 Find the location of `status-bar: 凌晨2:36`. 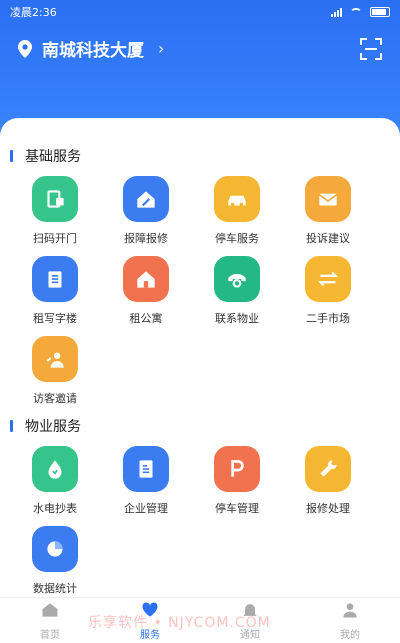

status-bar: 凌晨2:36 is located at coordinates (200, 12).